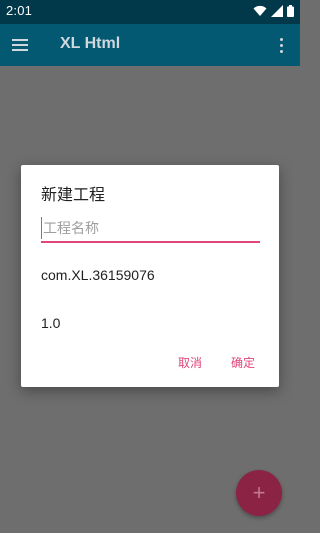 The image size is (320, 533). What do you see at coordinates (73, 195) in the screenshot?
I see `dialog-title: 新建工程` at bounding box center [73, 195].